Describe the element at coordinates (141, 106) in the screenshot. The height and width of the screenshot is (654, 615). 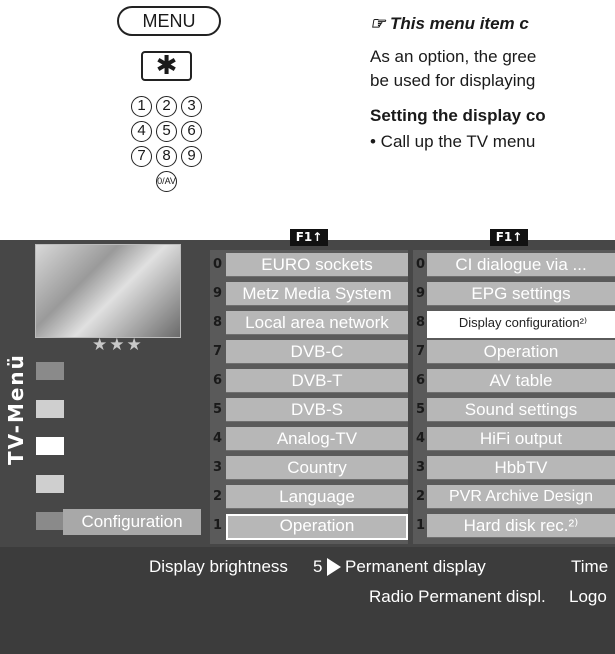
I see `digit-key-1: 1` at that location.